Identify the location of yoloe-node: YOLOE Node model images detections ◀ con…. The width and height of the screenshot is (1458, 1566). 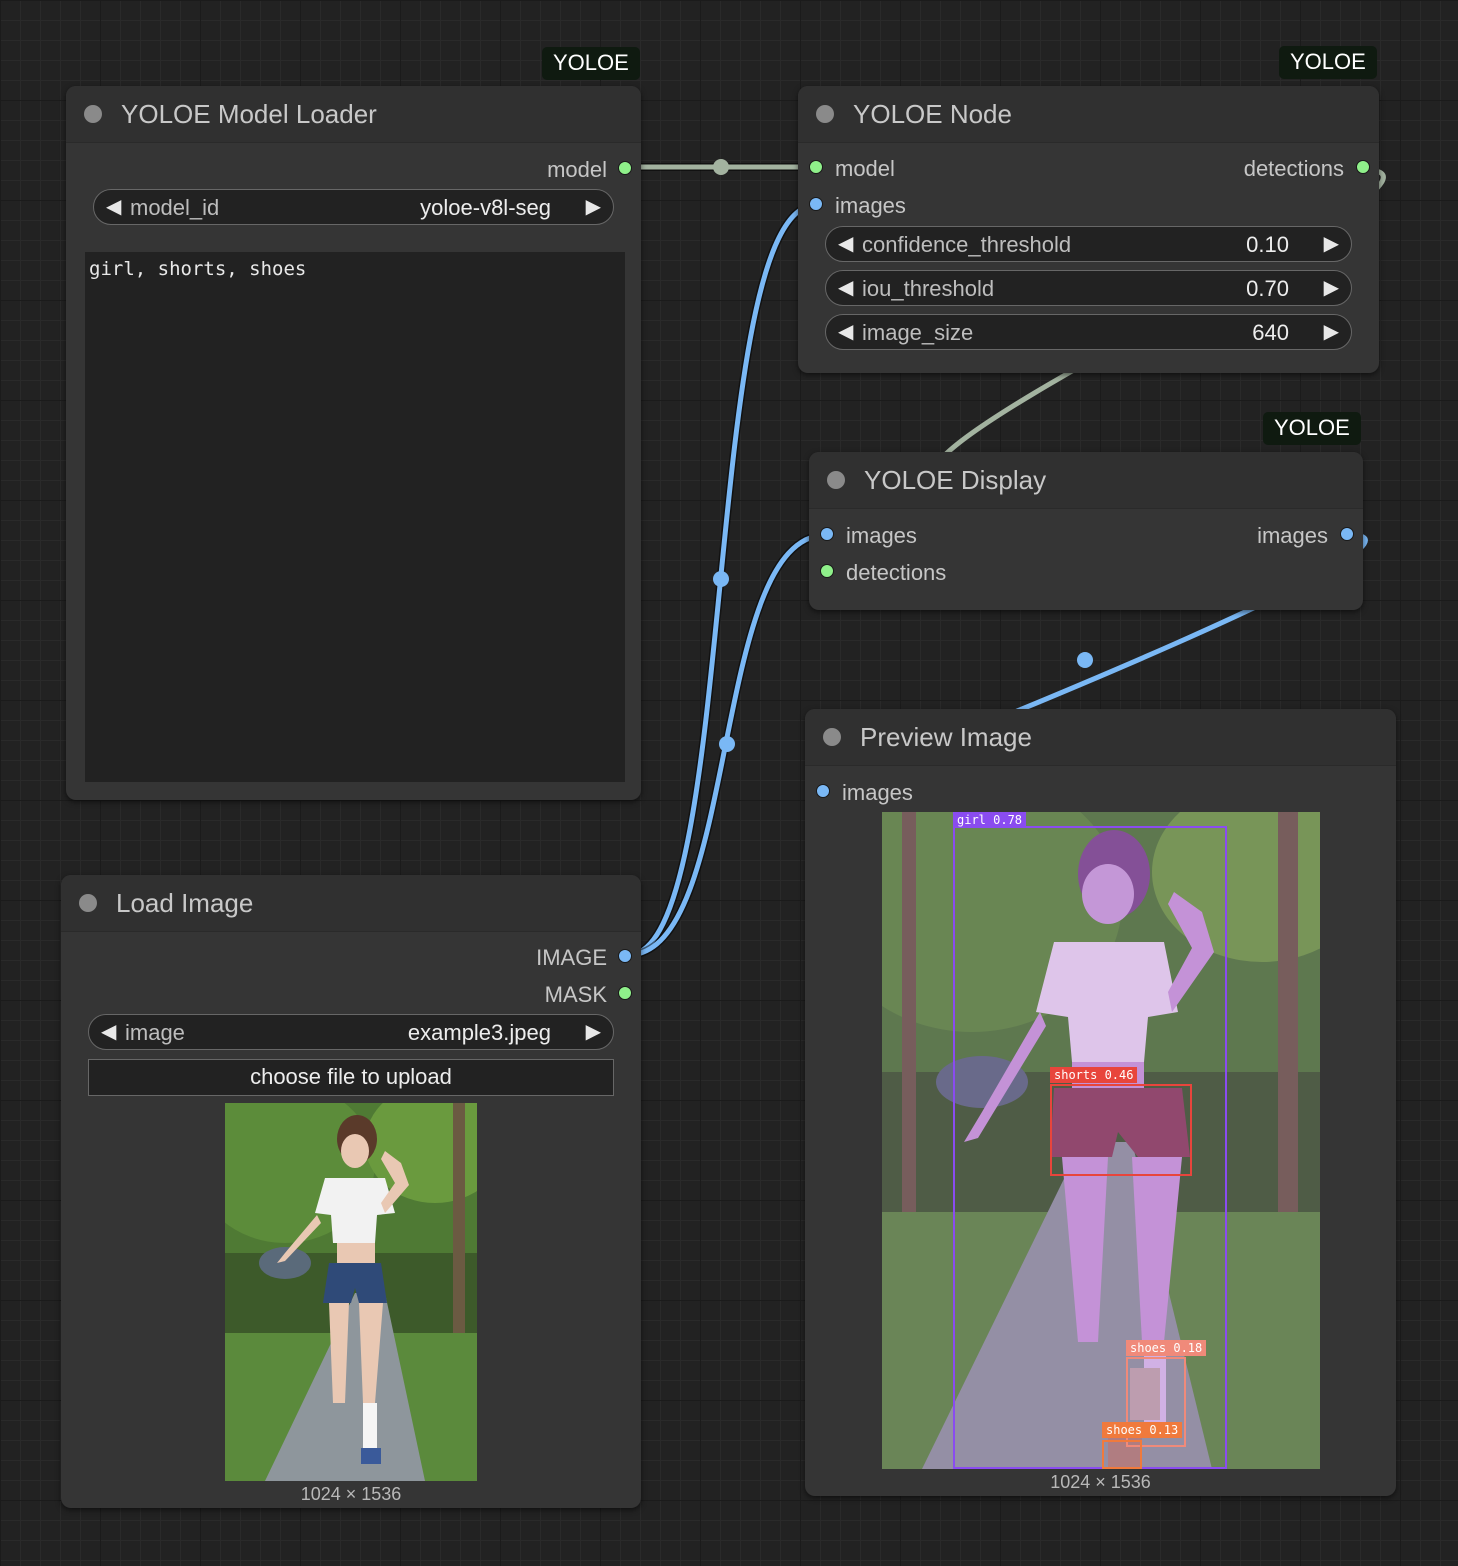
(1088, 229).